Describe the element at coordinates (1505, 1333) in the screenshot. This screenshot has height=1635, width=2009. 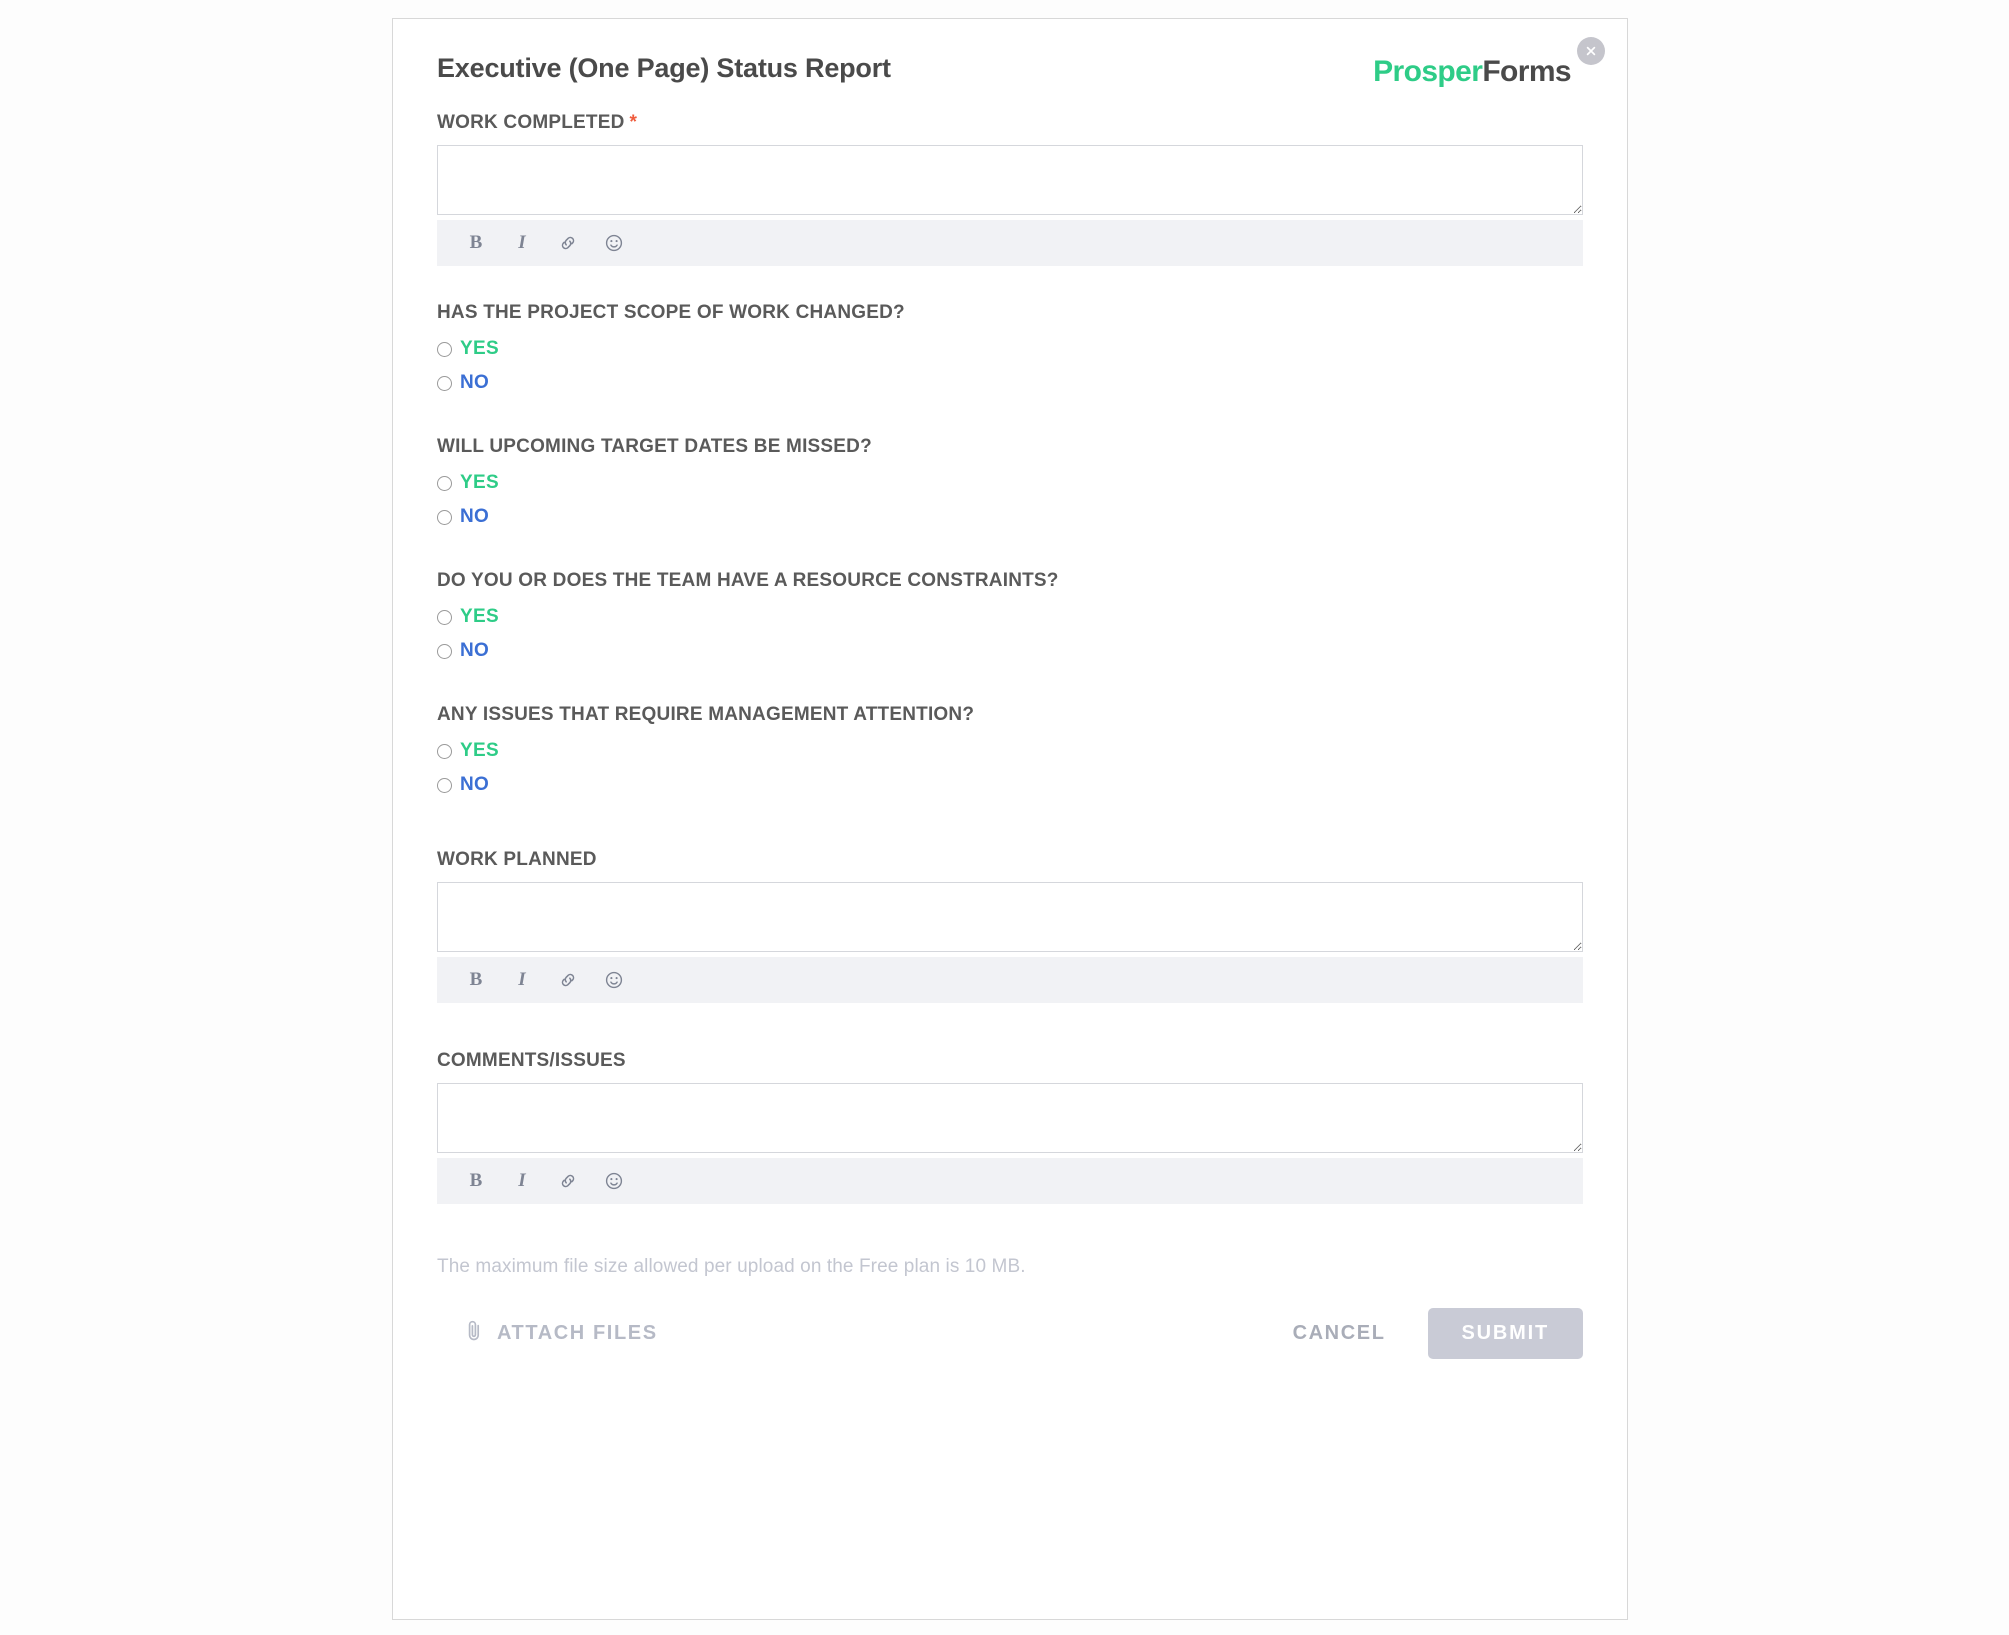
I see `submit-button: SUBMIT` at that location.